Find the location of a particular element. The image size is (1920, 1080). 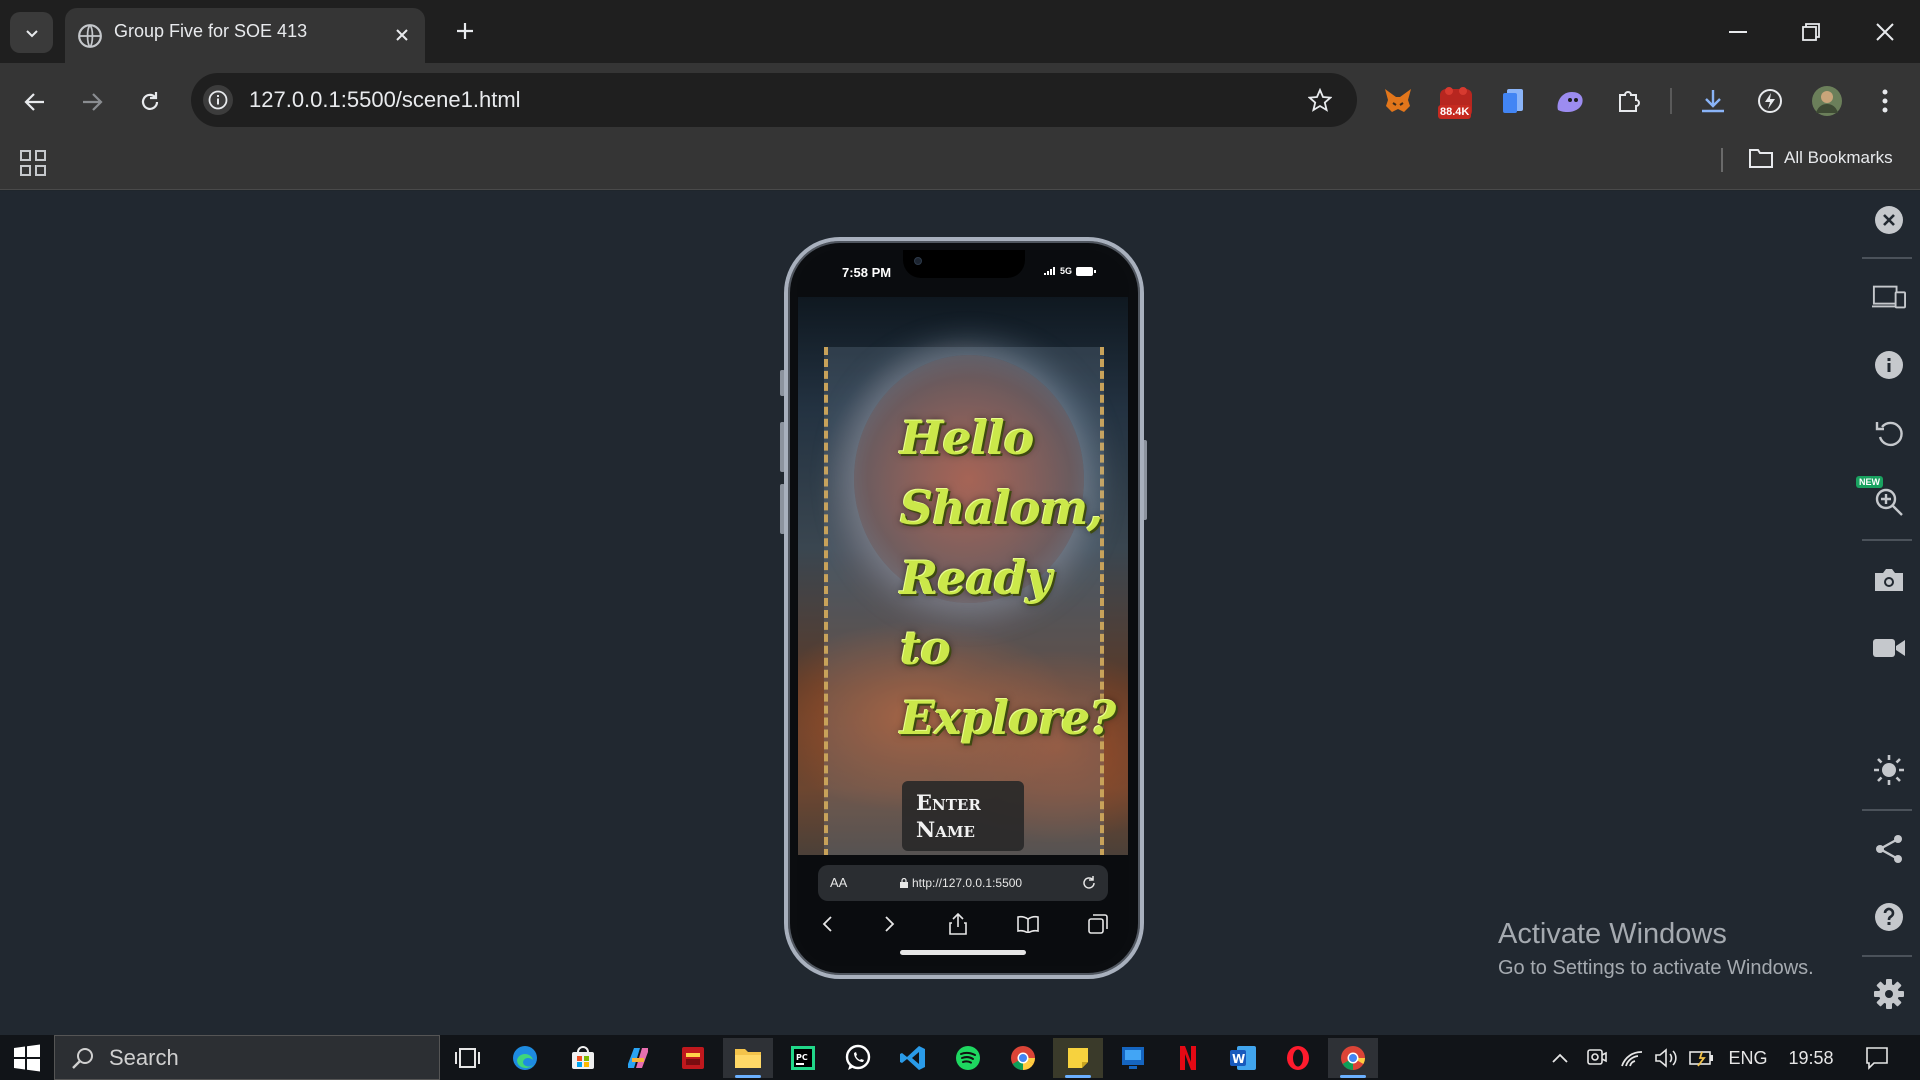

apps-grid-icon is located at coordinates (33, 163).